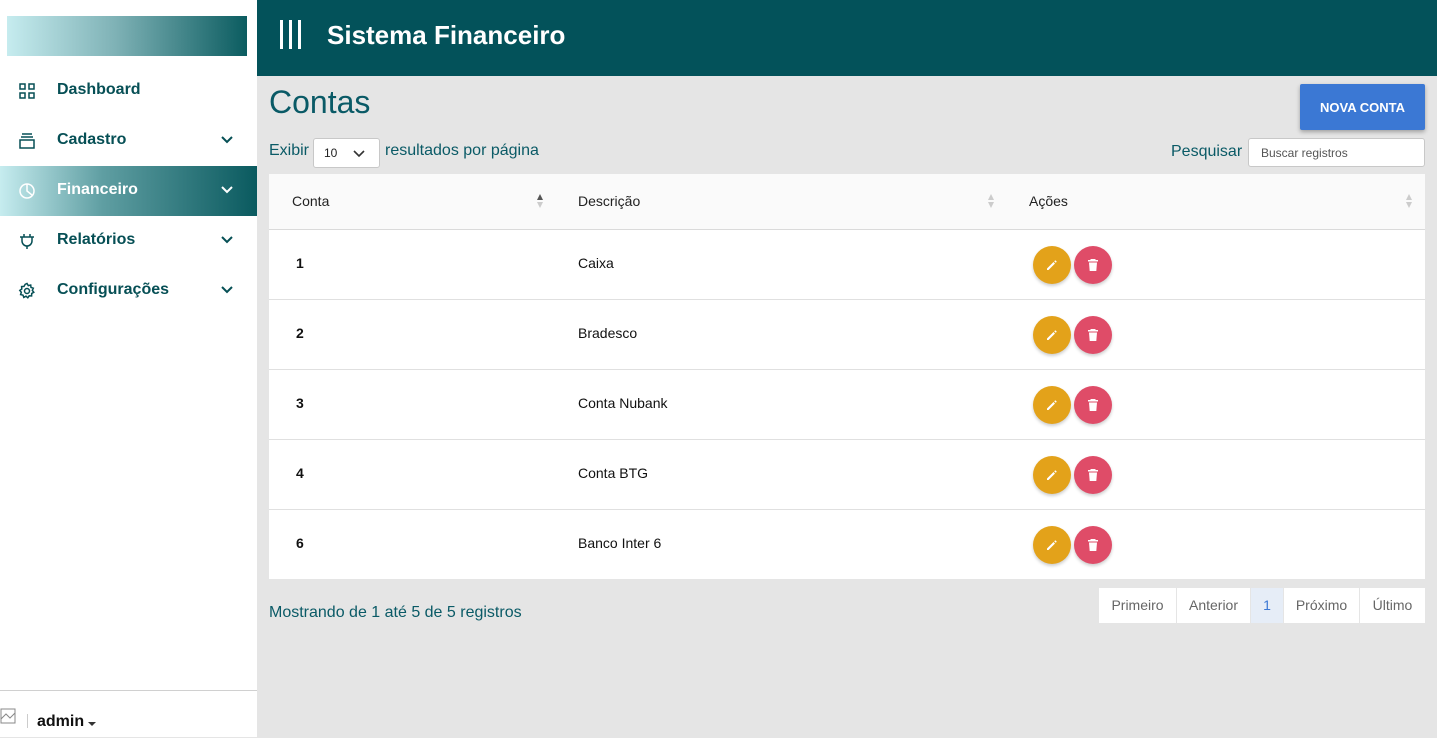  I want to click on cell-account-id: 6, so click(300, 543).